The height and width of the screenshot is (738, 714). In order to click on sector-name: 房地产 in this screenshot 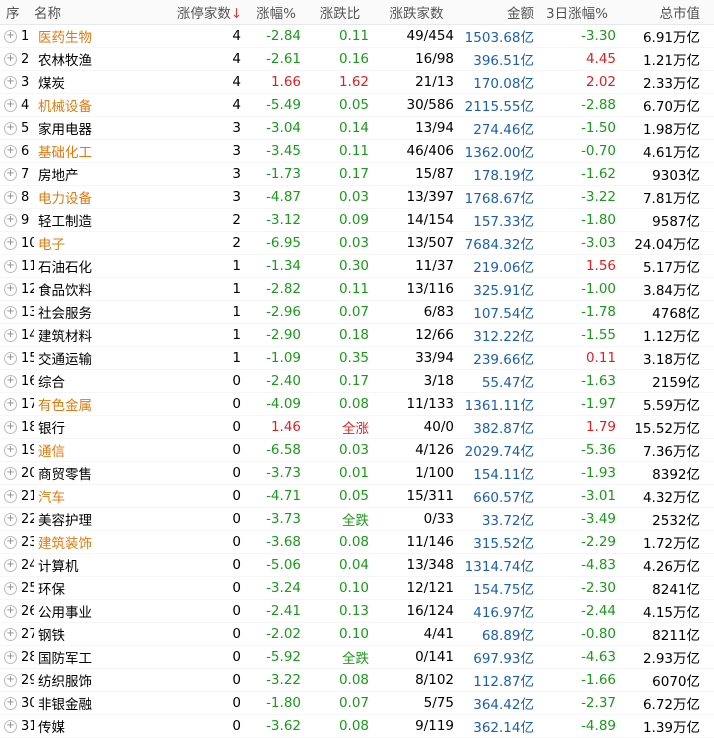, I will do `click(103, 174)`.